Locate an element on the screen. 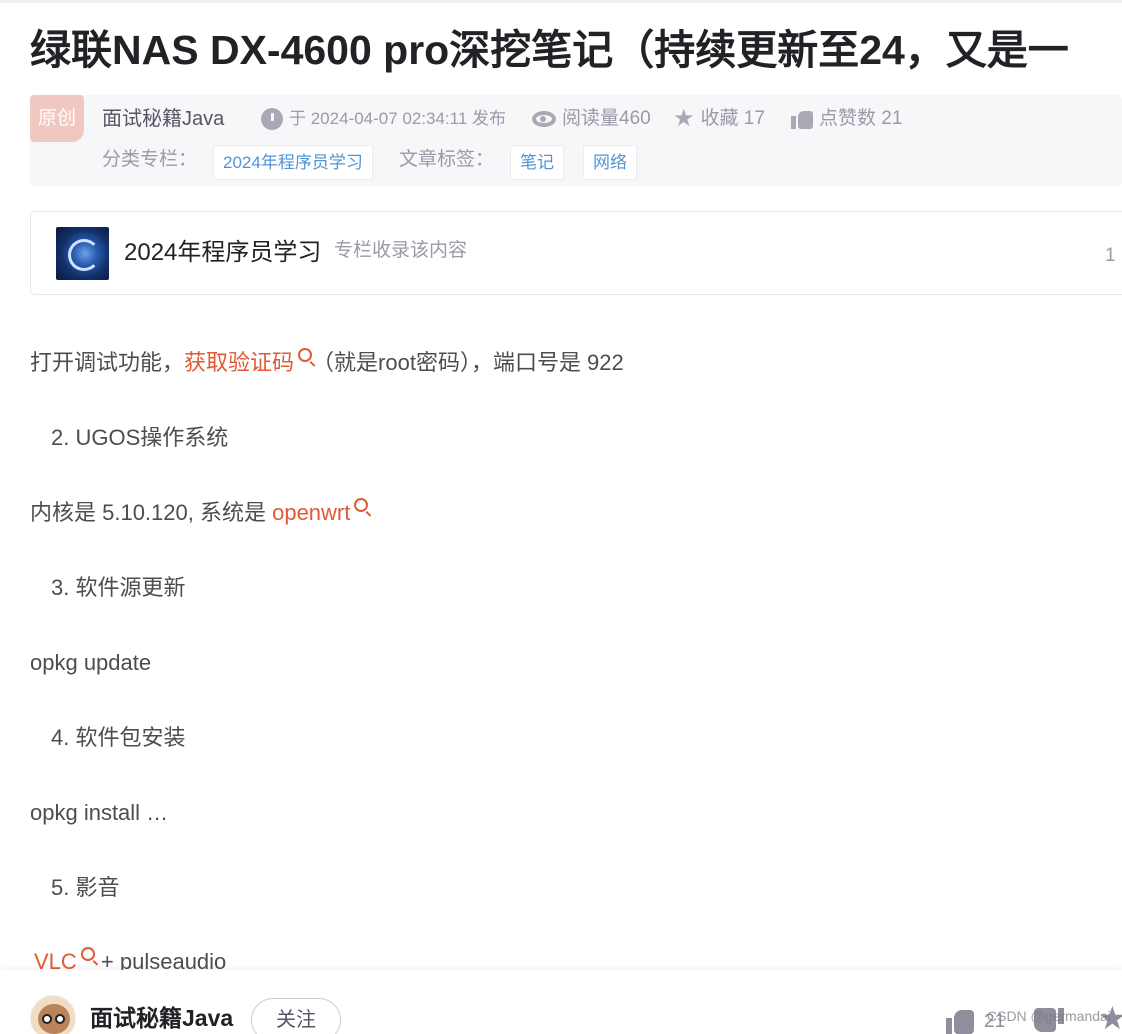  column-card: 2024年程序员学习 专栏收录该内容 1 is located at coordinates (576, 253).